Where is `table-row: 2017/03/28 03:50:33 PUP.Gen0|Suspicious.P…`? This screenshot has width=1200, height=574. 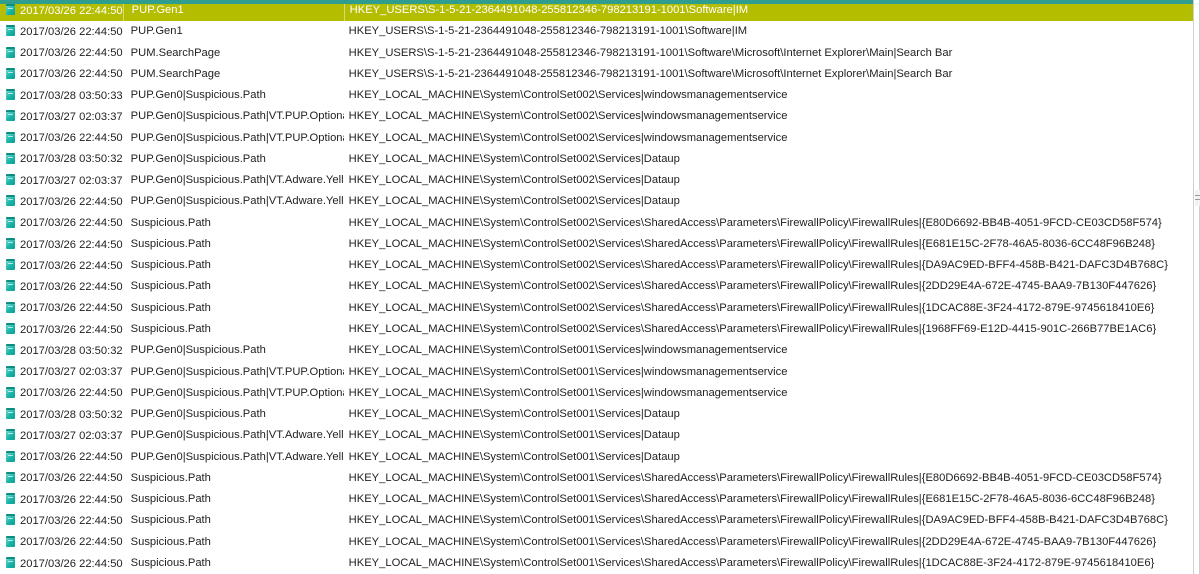
table-row: 2017/03/28 03:50:33 PUP.Gen0|Suspicious.P… is located at coordinates (596, 96).